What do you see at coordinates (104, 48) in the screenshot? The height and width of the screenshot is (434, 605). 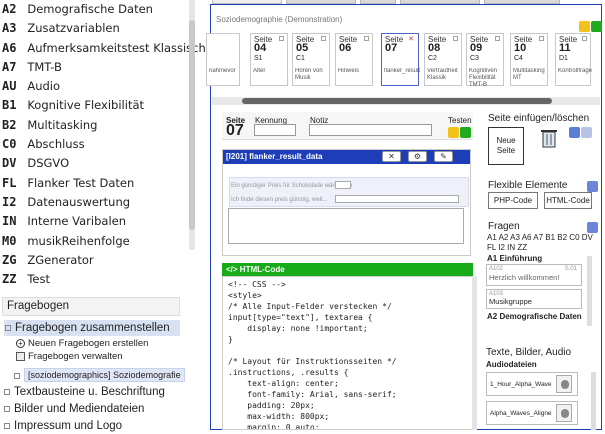 I see `variable-item: A6 Aufmerksamkeitstest Klassisch` at bounding box center [104, 48].